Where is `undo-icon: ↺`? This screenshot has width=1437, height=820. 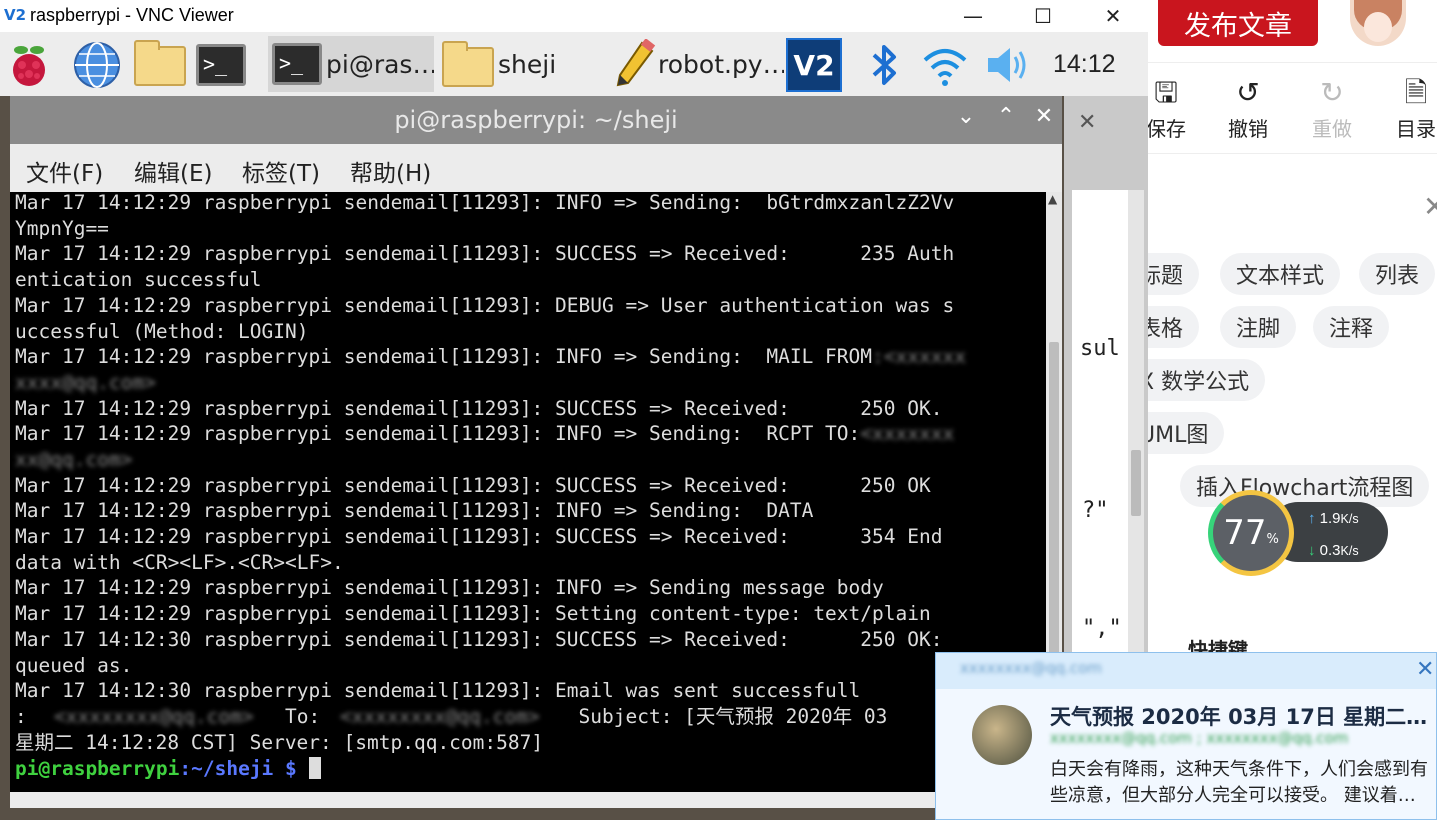 undo-icon: ↺ is located at coordinates (1248, 92).